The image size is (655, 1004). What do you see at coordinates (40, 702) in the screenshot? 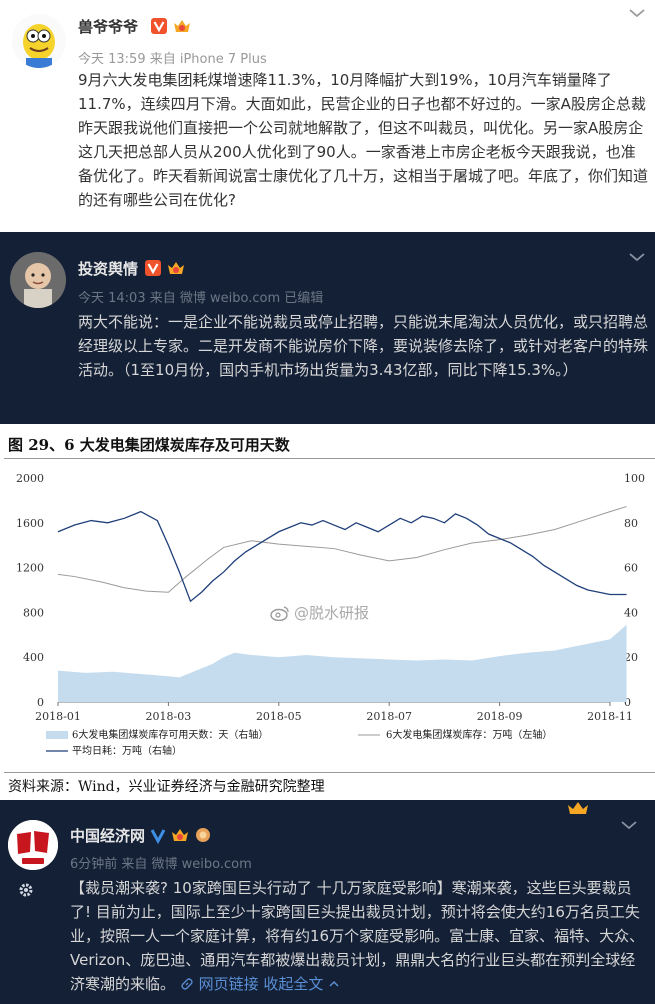
I see `y-left-tick-label: 0` at bounding box center [40, 702].